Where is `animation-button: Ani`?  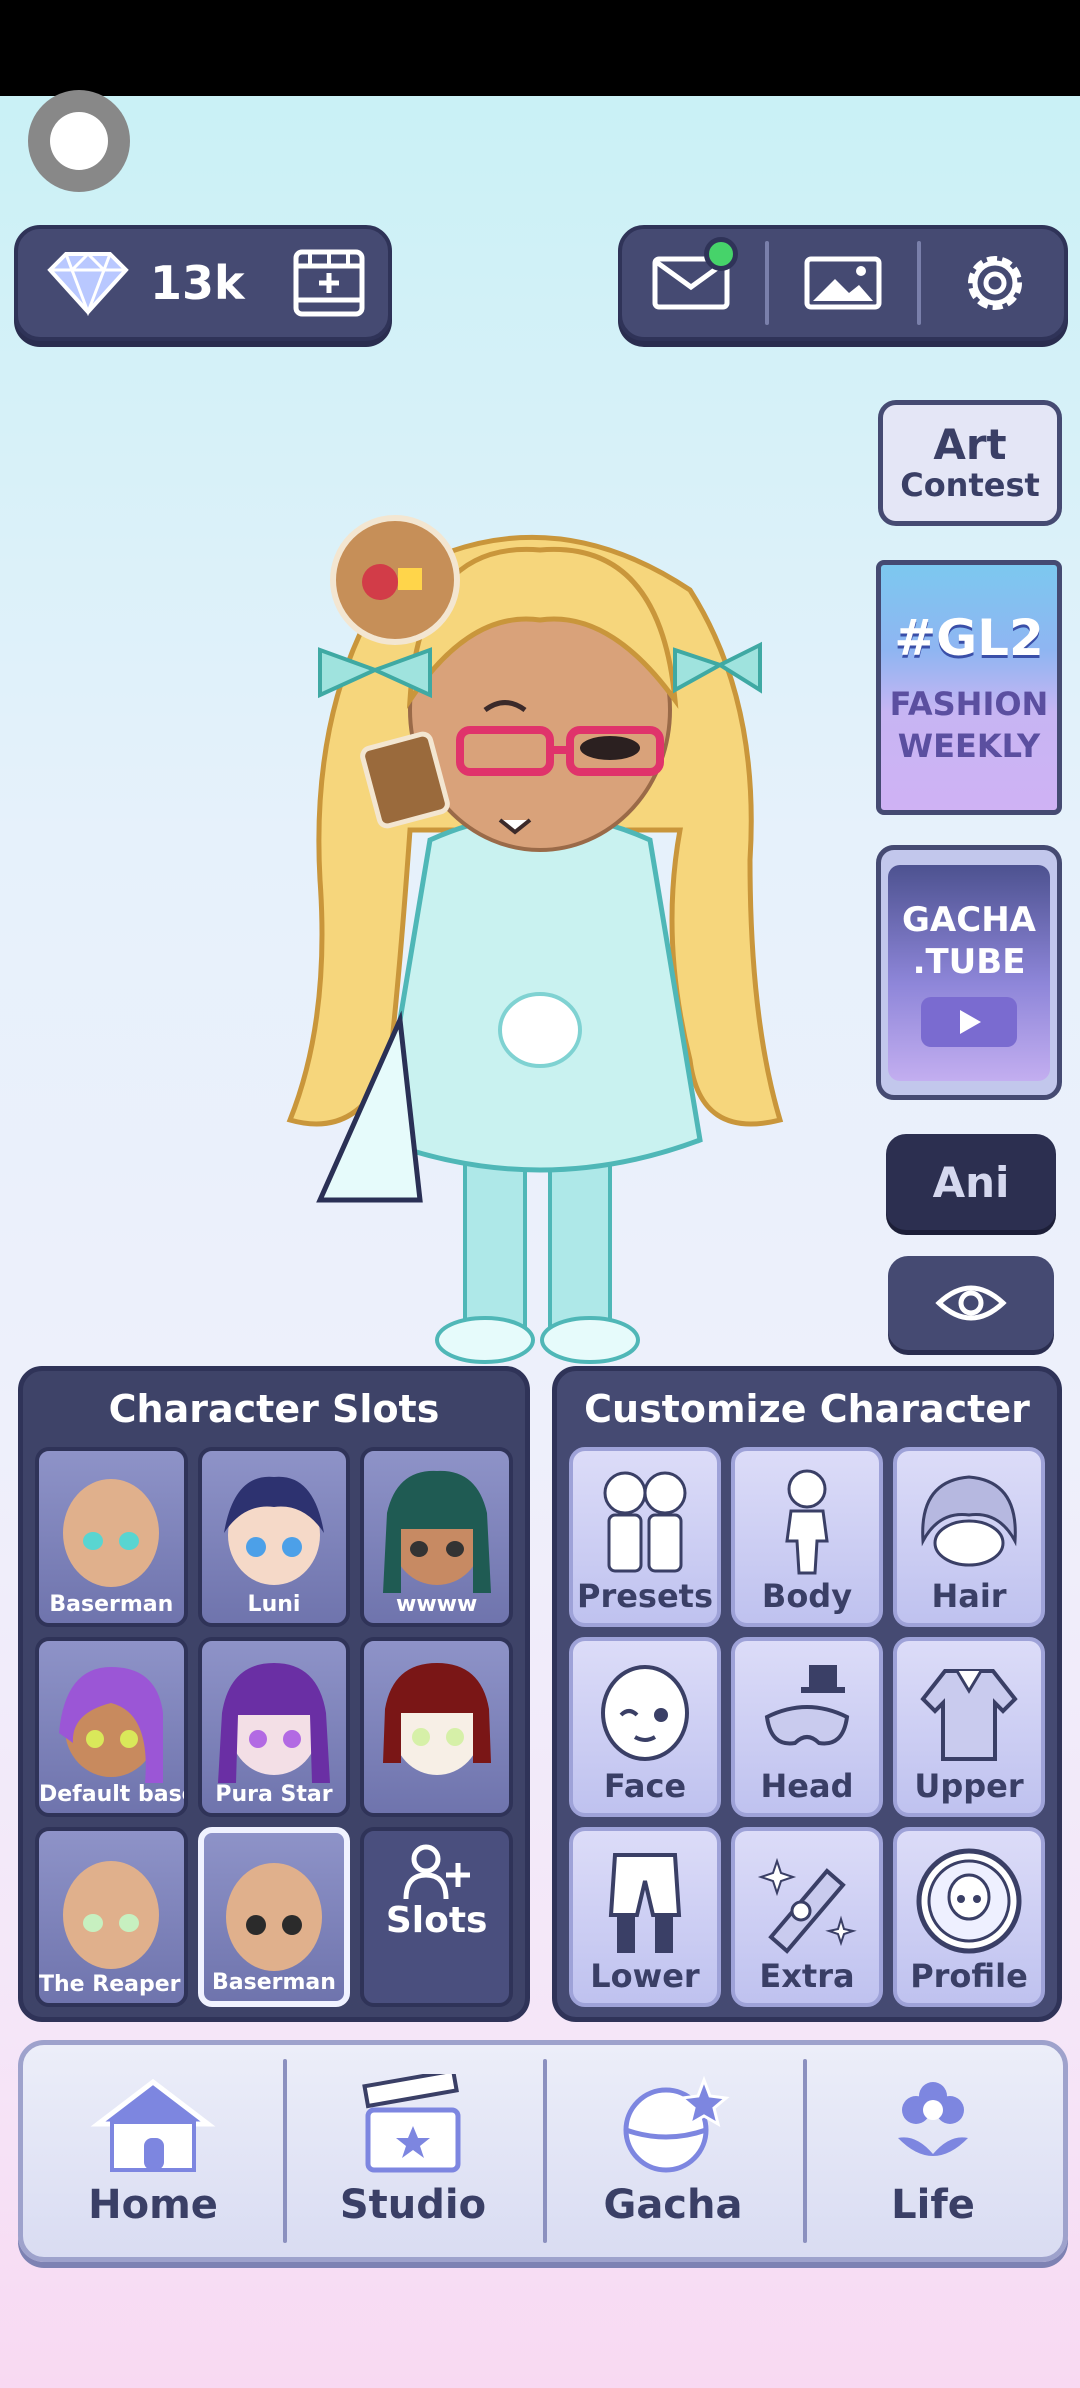
animation-button: Ani is located at coordinates (971, 1182).